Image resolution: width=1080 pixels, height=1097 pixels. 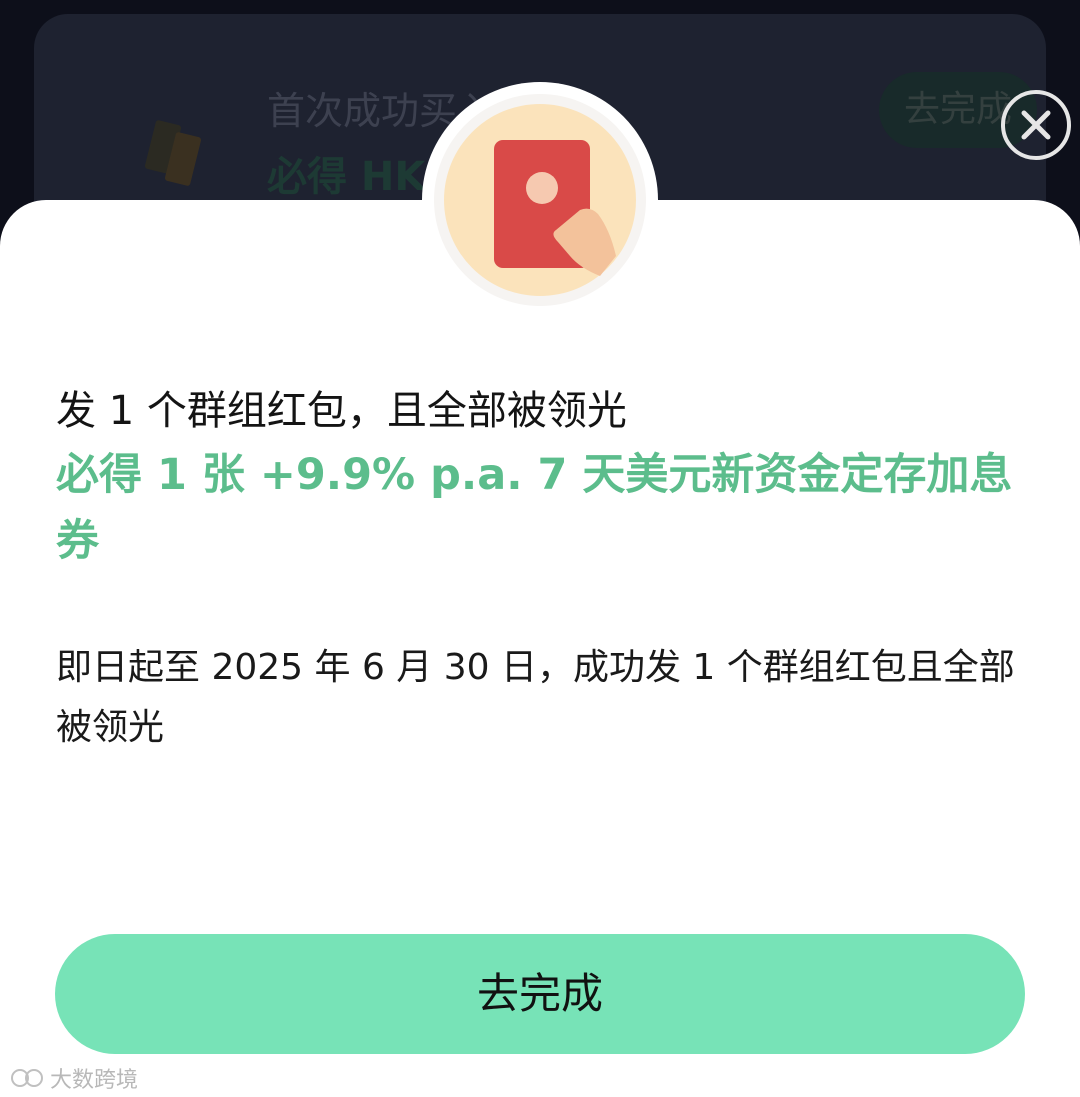 I want to click on watermark: 大数跨境, so click(x=74, y=1078).